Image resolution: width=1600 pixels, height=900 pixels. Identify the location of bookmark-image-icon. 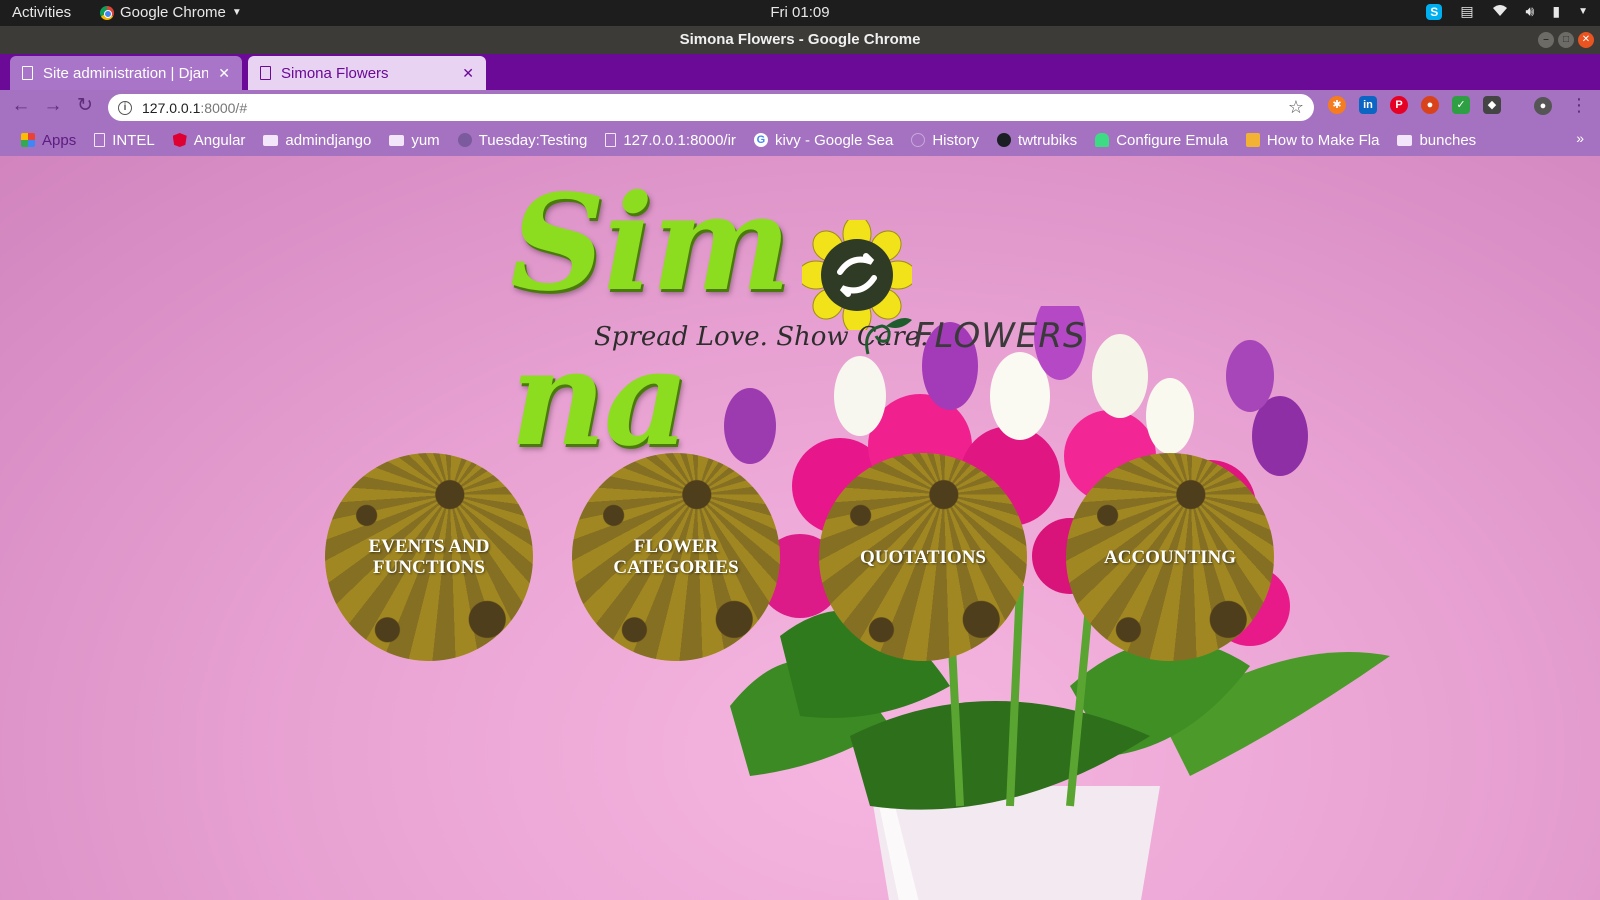
(1252, 140).